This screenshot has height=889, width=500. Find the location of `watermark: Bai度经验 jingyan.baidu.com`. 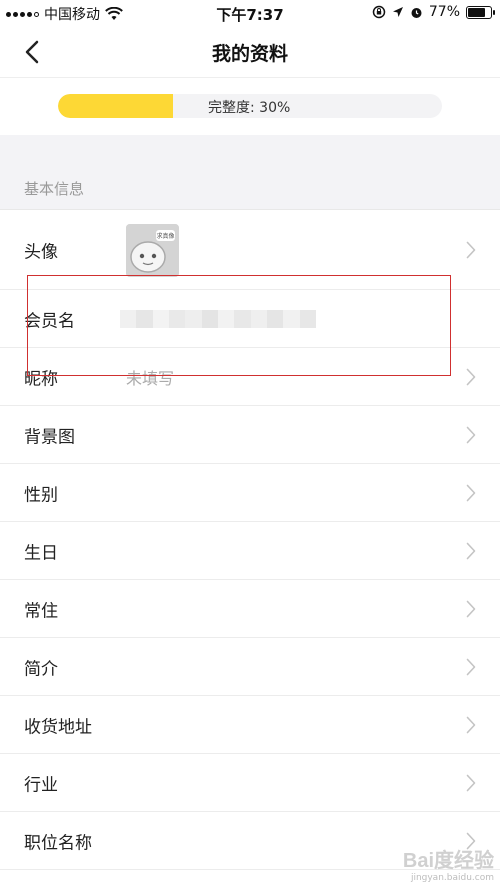

watermark: Bai度经验 jingyan.baidu.com is located at coordinates (448, 863).